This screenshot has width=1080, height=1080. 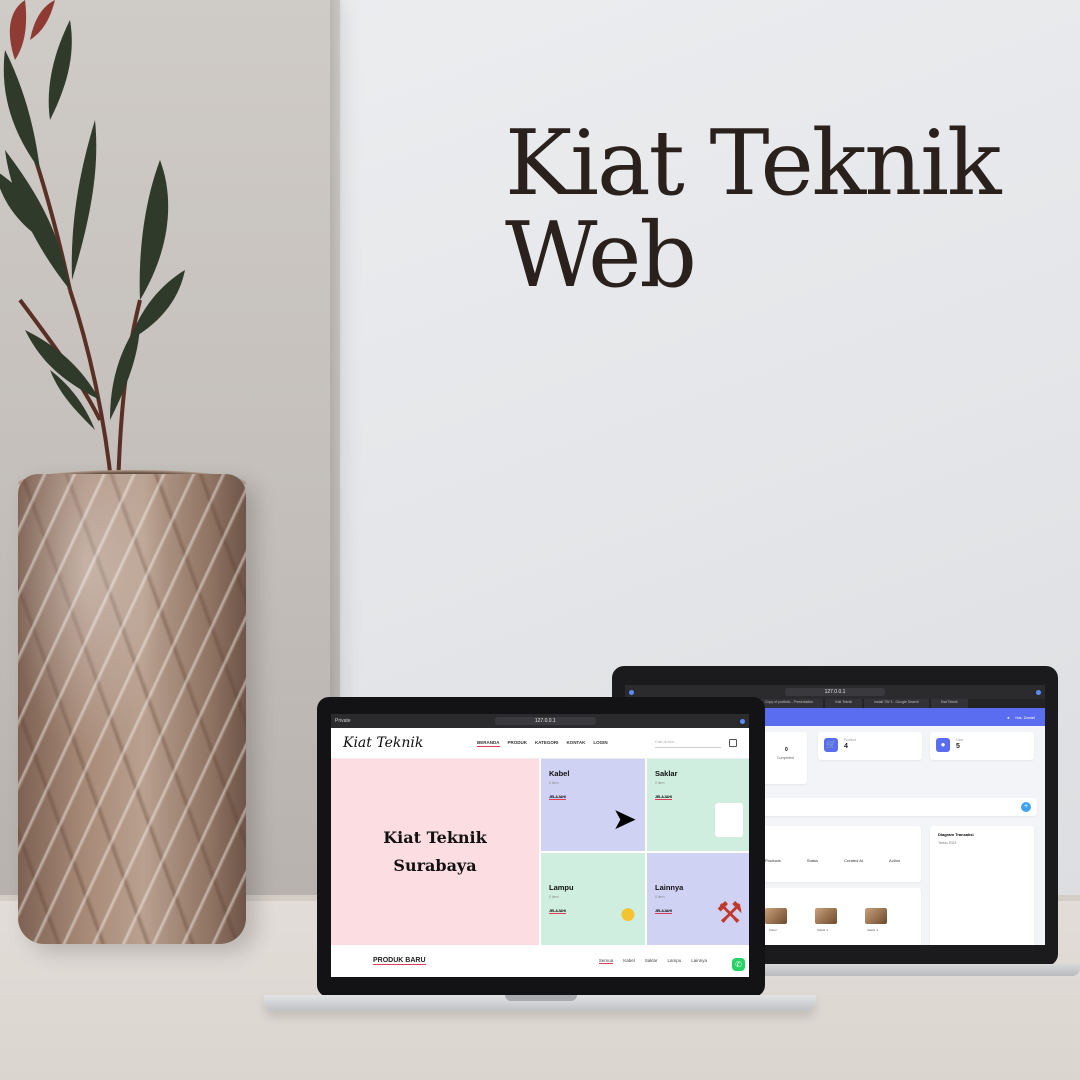 What do you see at coordinates (488, 743) in the screenshot?
I see `menu-item-beranda: BERANDA` at bounding box center [488, 743].